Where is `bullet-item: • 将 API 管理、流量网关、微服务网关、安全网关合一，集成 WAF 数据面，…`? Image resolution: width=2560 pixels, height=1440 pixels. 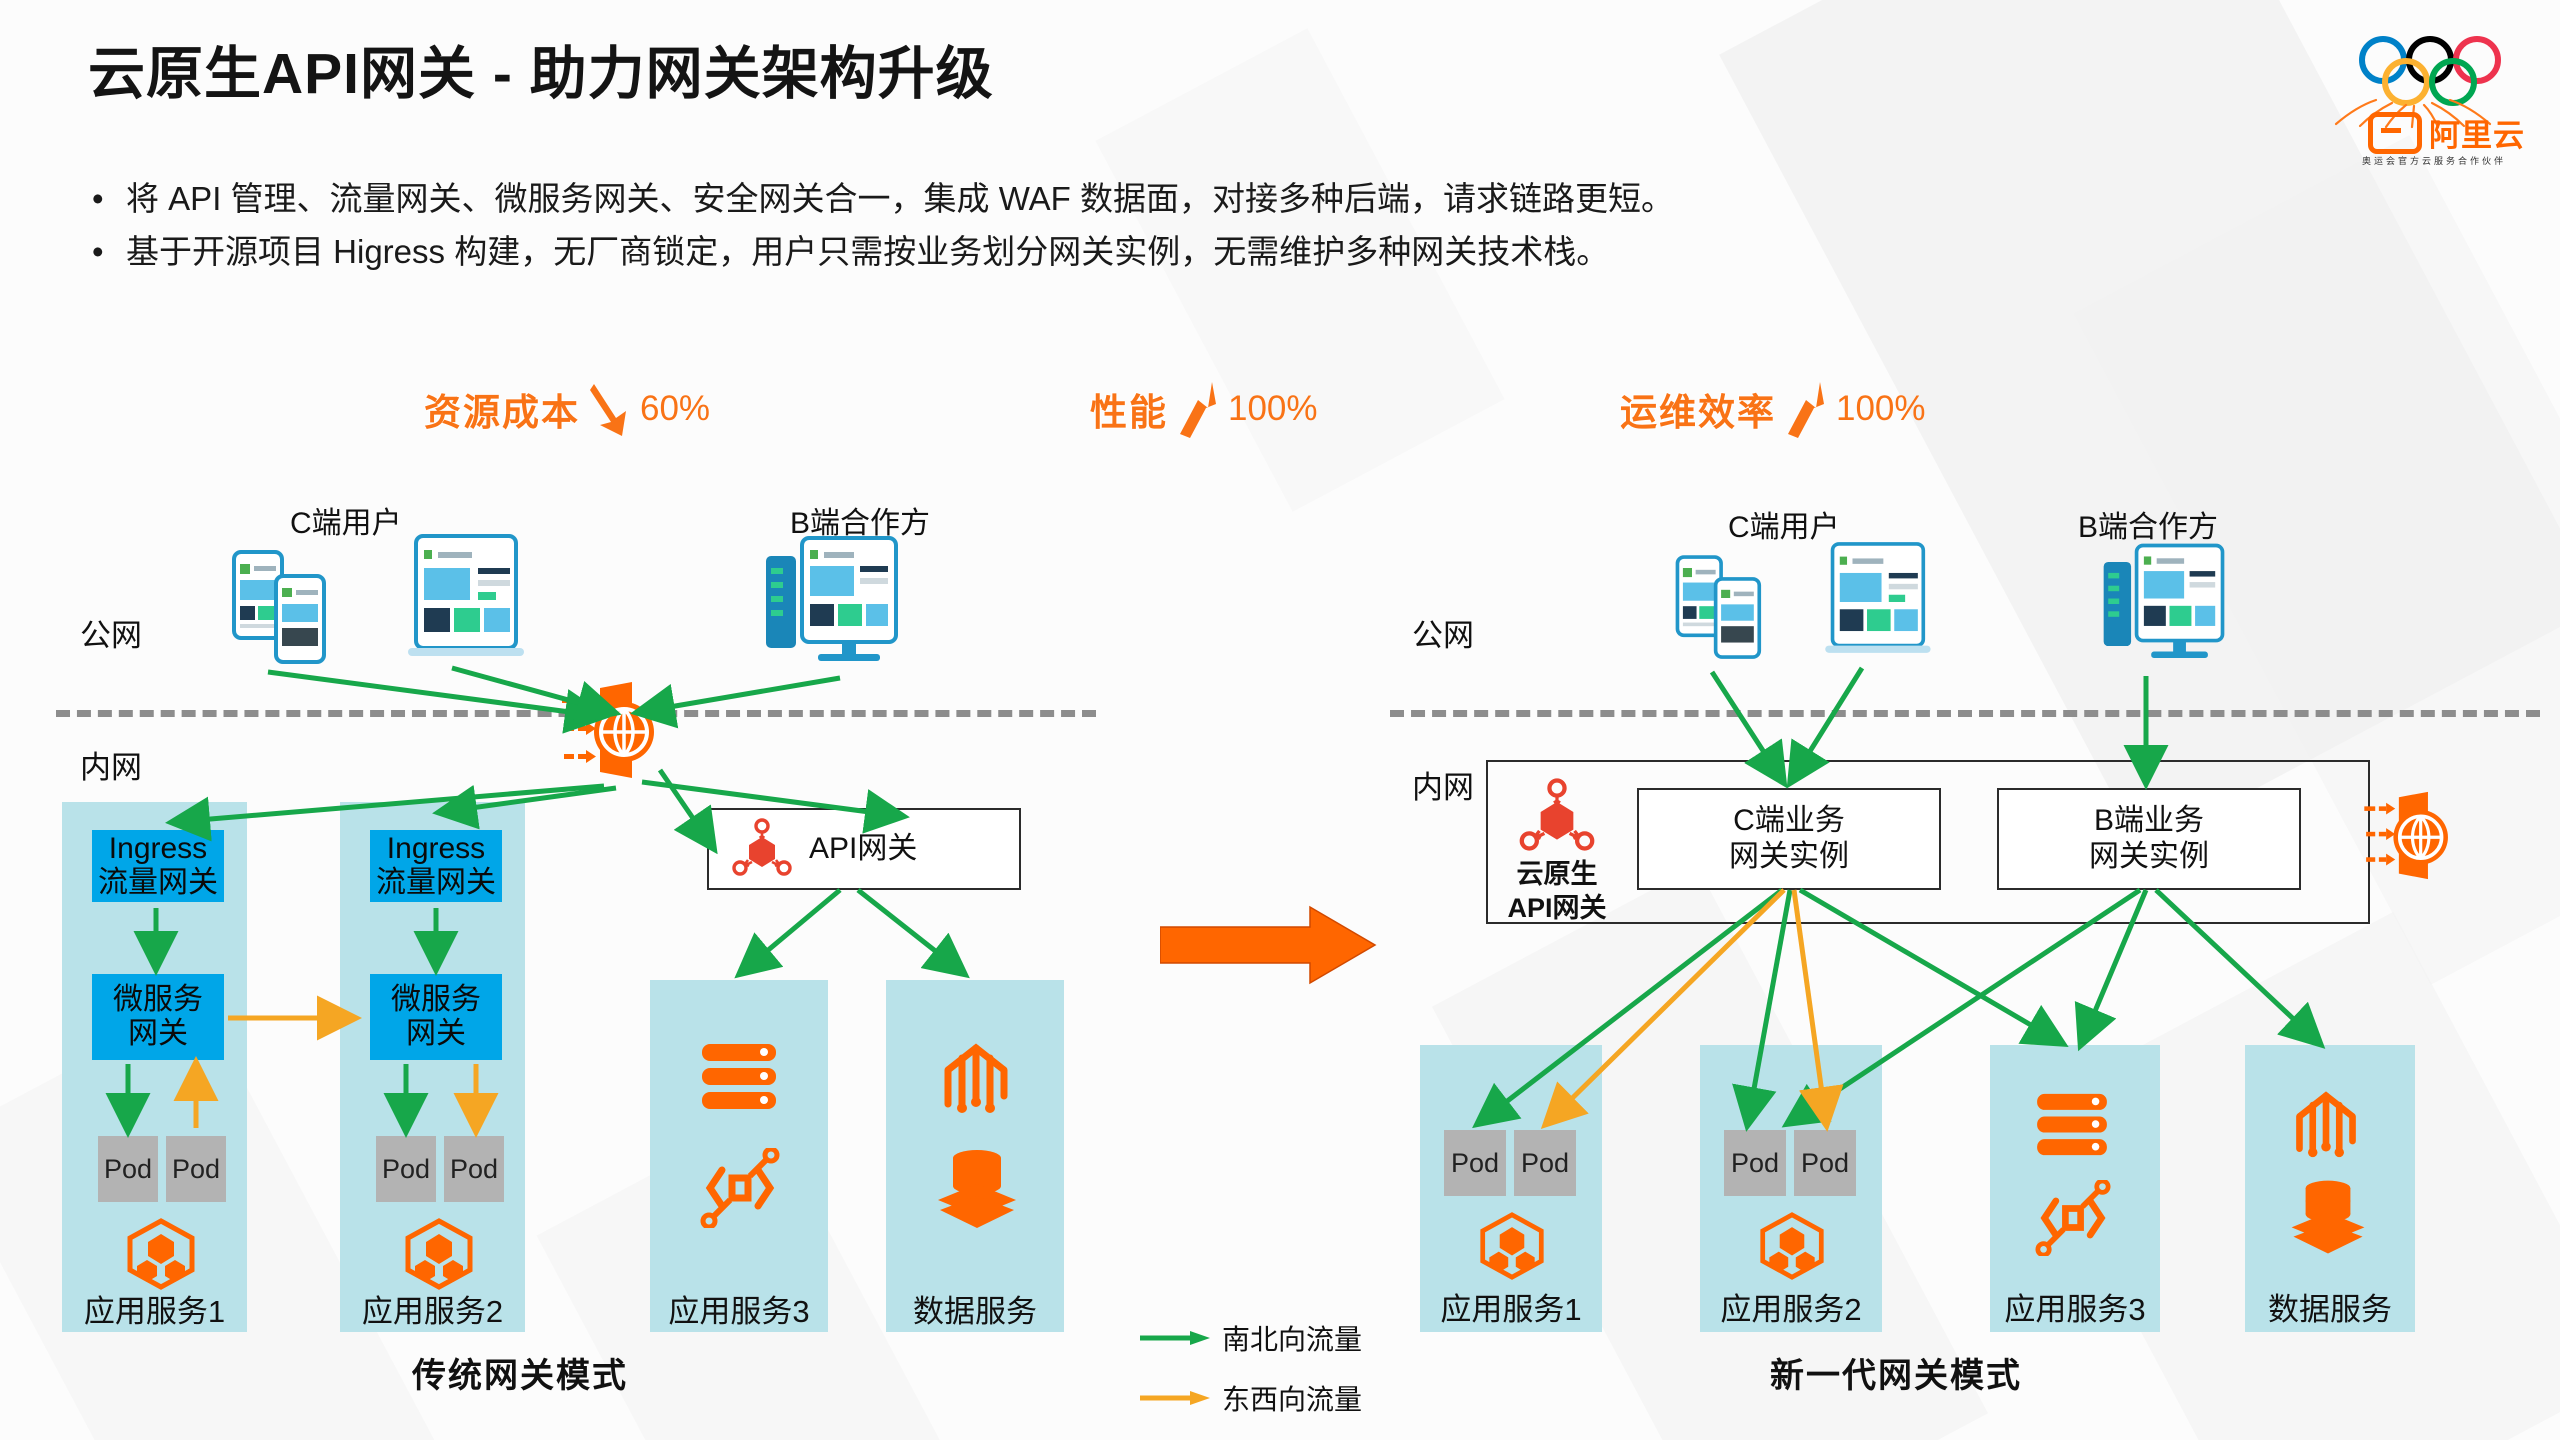 bullet-item: • 将 API 管理、流量网关、微服务网关、安全网关合一，集成 WAF 数据面，… is located at coordinates (1257, 199).